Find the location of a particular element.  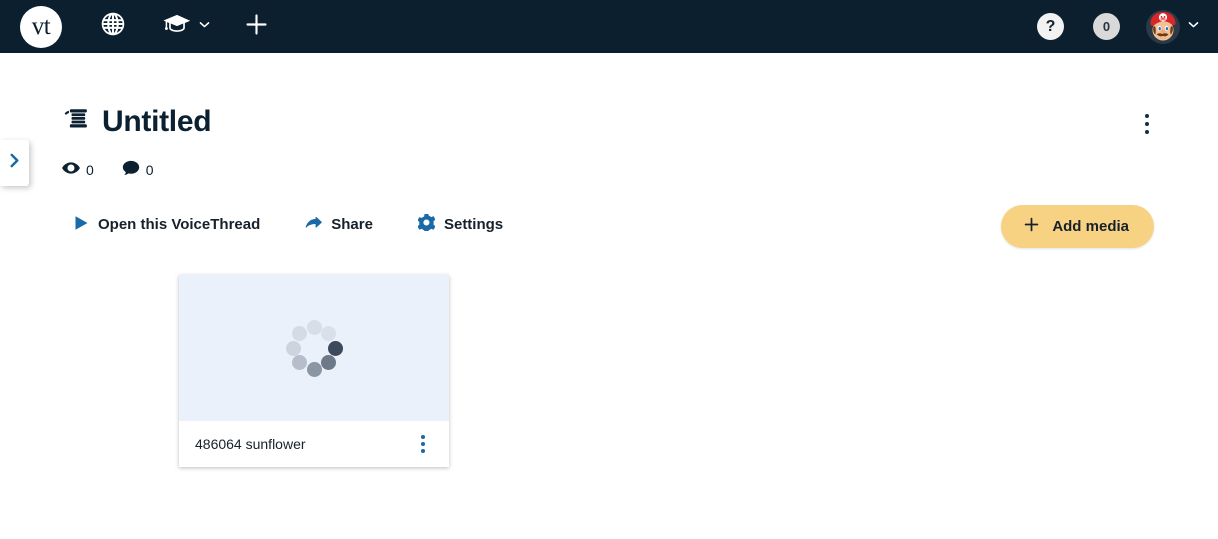

top-navigation-bar: vt ? 0 M is located at coordinates (609, 26).